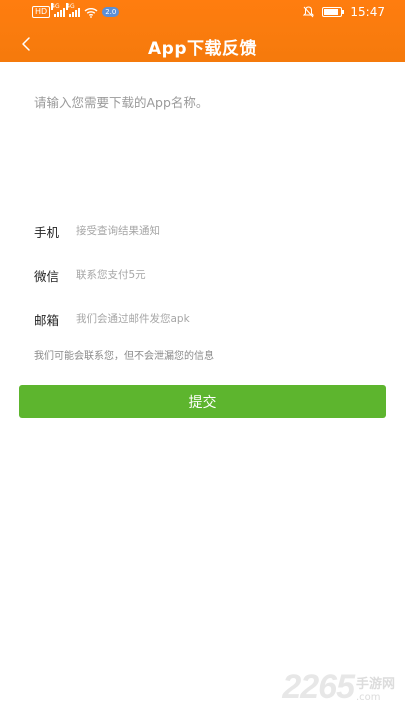 This screenshot has height=720, width=405. What do you see at coordinates (70, 6) in the screenshot?
I see `sim2-network-label: 4G` at bounding box center [70, 6].